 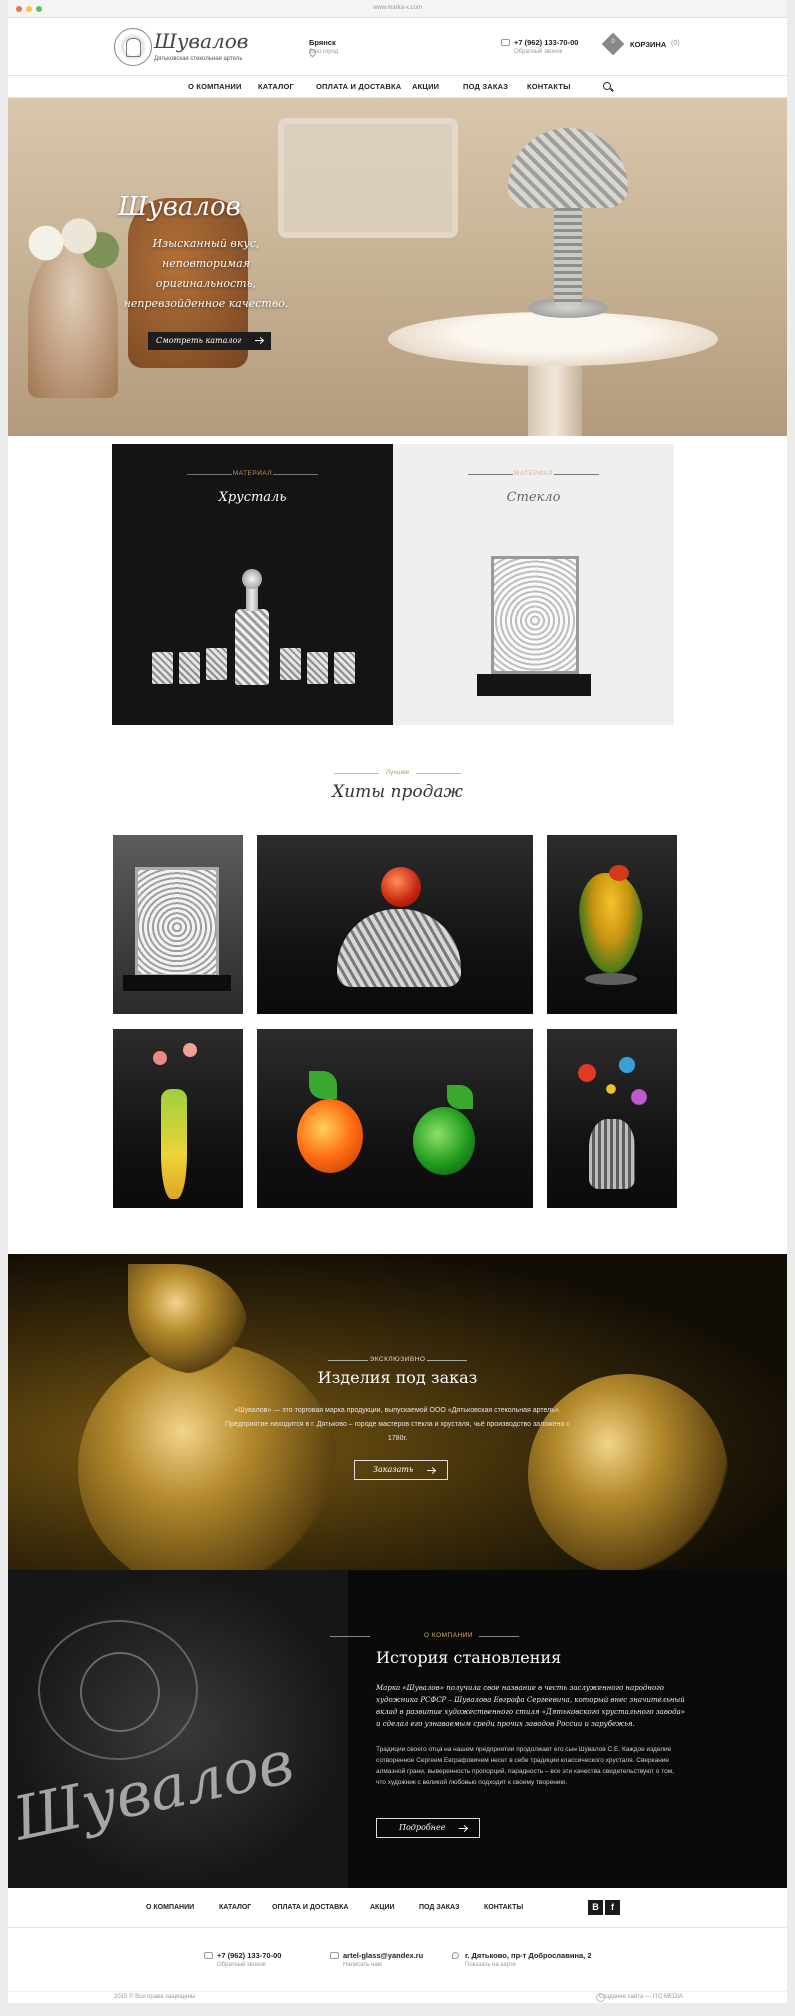 I want to click on custom-title: Изделия под заказ, so click(x=397, y=1377).